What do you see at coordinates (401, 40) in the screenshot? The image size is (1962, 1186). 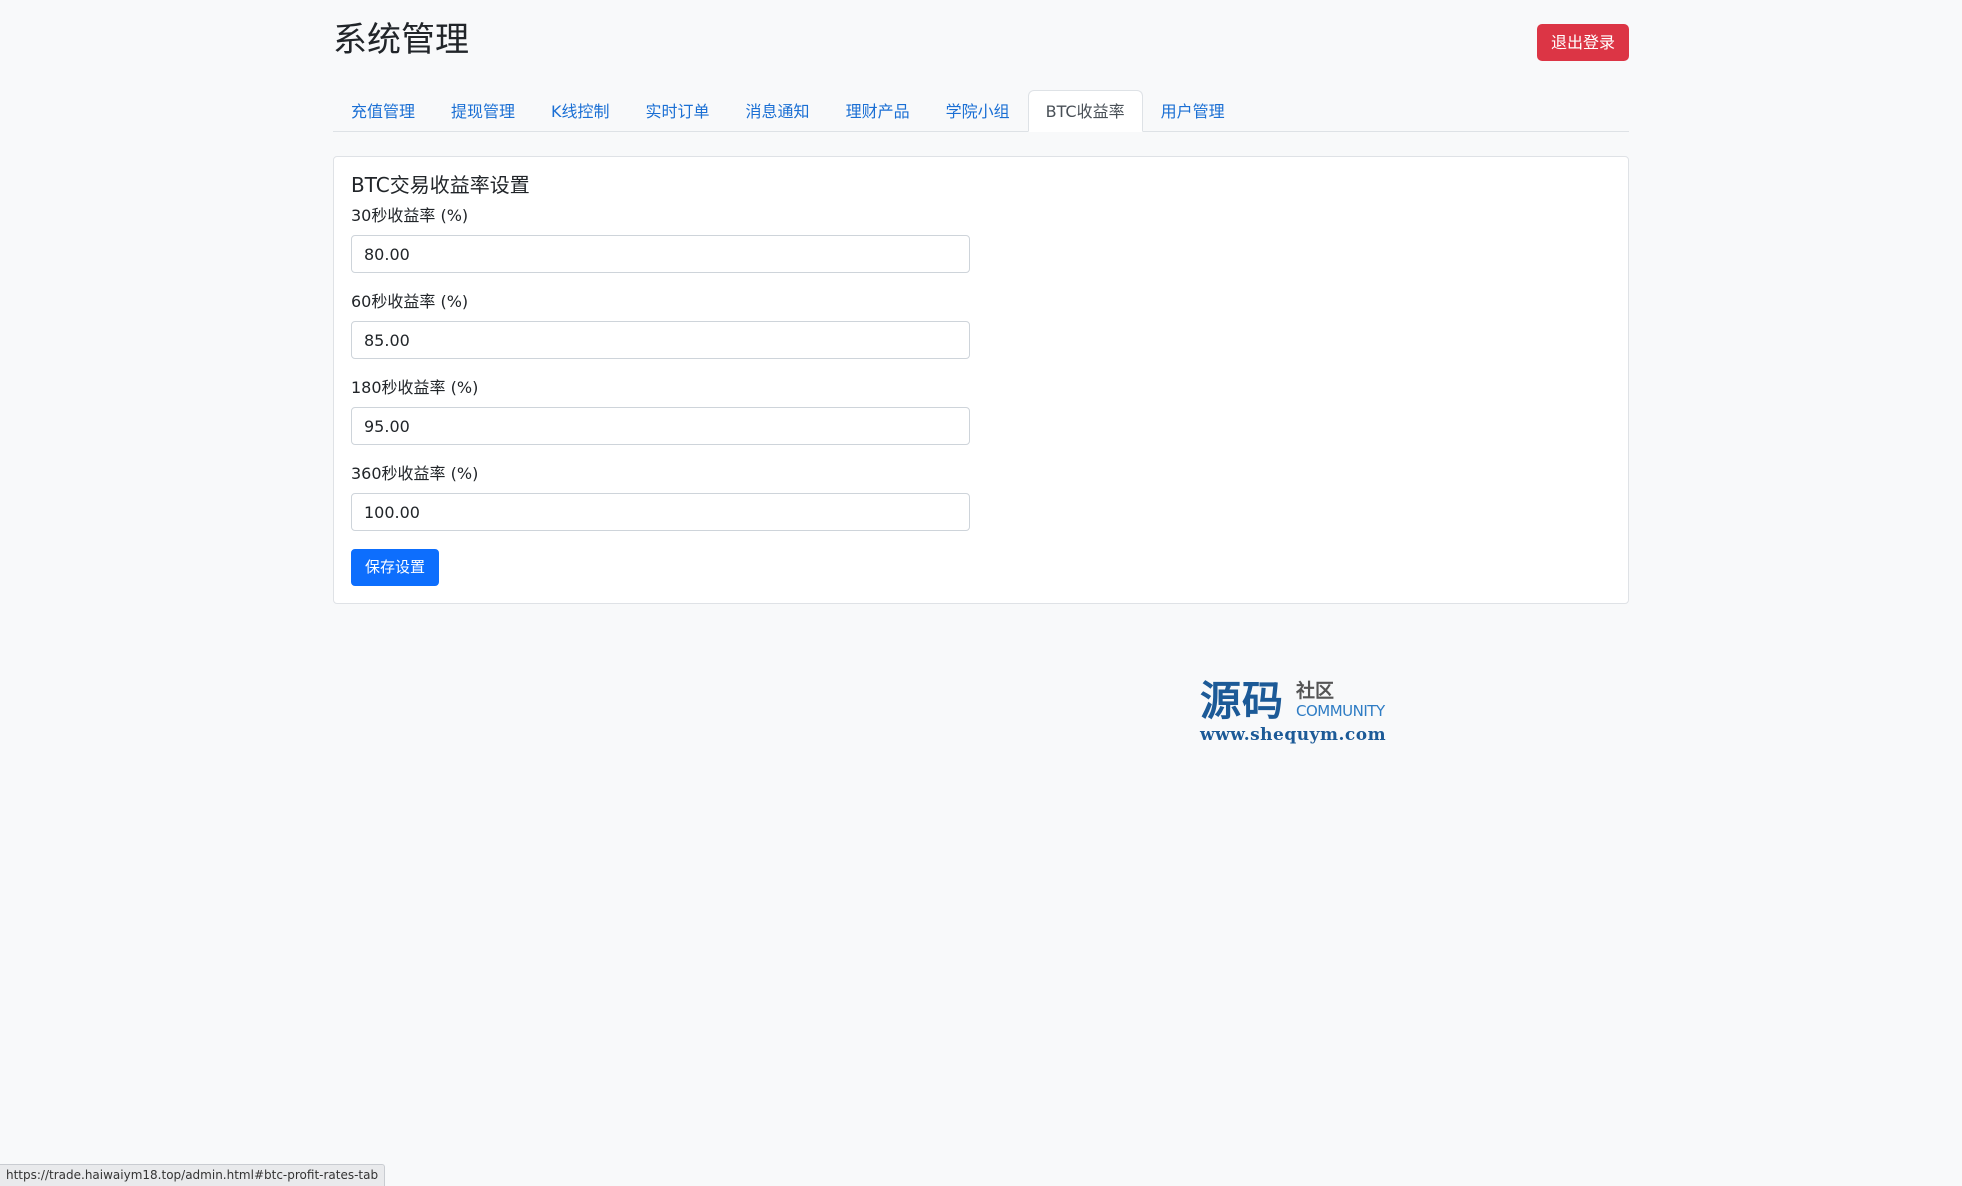 I see `page-title: 系统管理` at bounding box center [401, 40].